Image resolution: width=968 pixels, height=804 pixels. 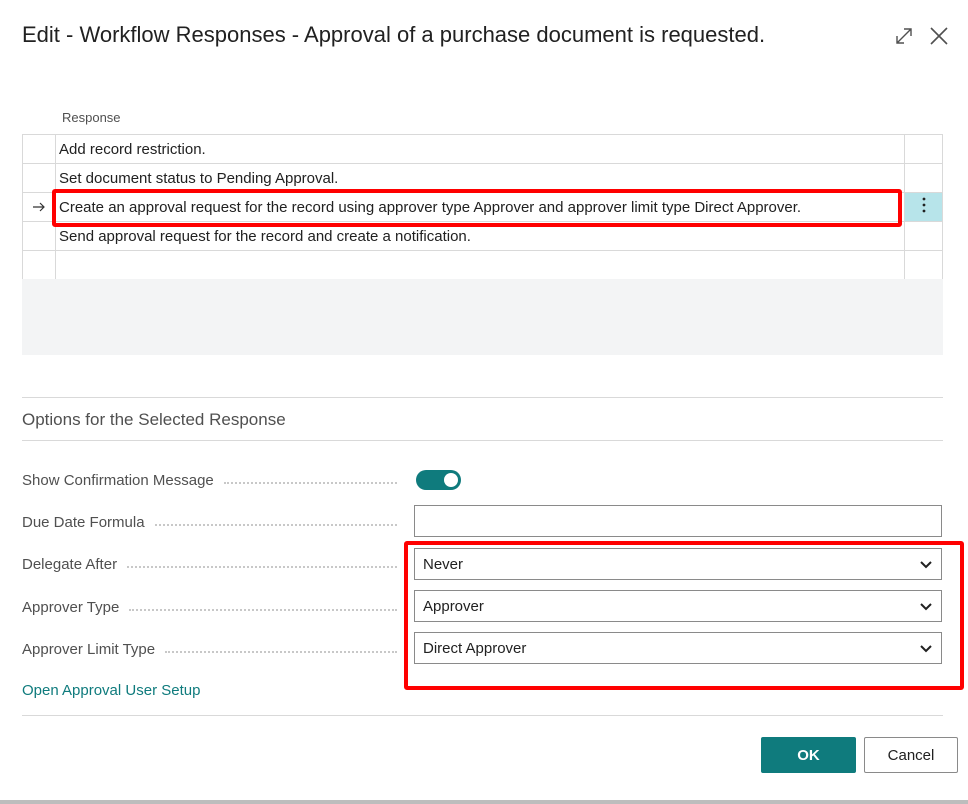 I want to click on close-button, so click(x=939, y=36).